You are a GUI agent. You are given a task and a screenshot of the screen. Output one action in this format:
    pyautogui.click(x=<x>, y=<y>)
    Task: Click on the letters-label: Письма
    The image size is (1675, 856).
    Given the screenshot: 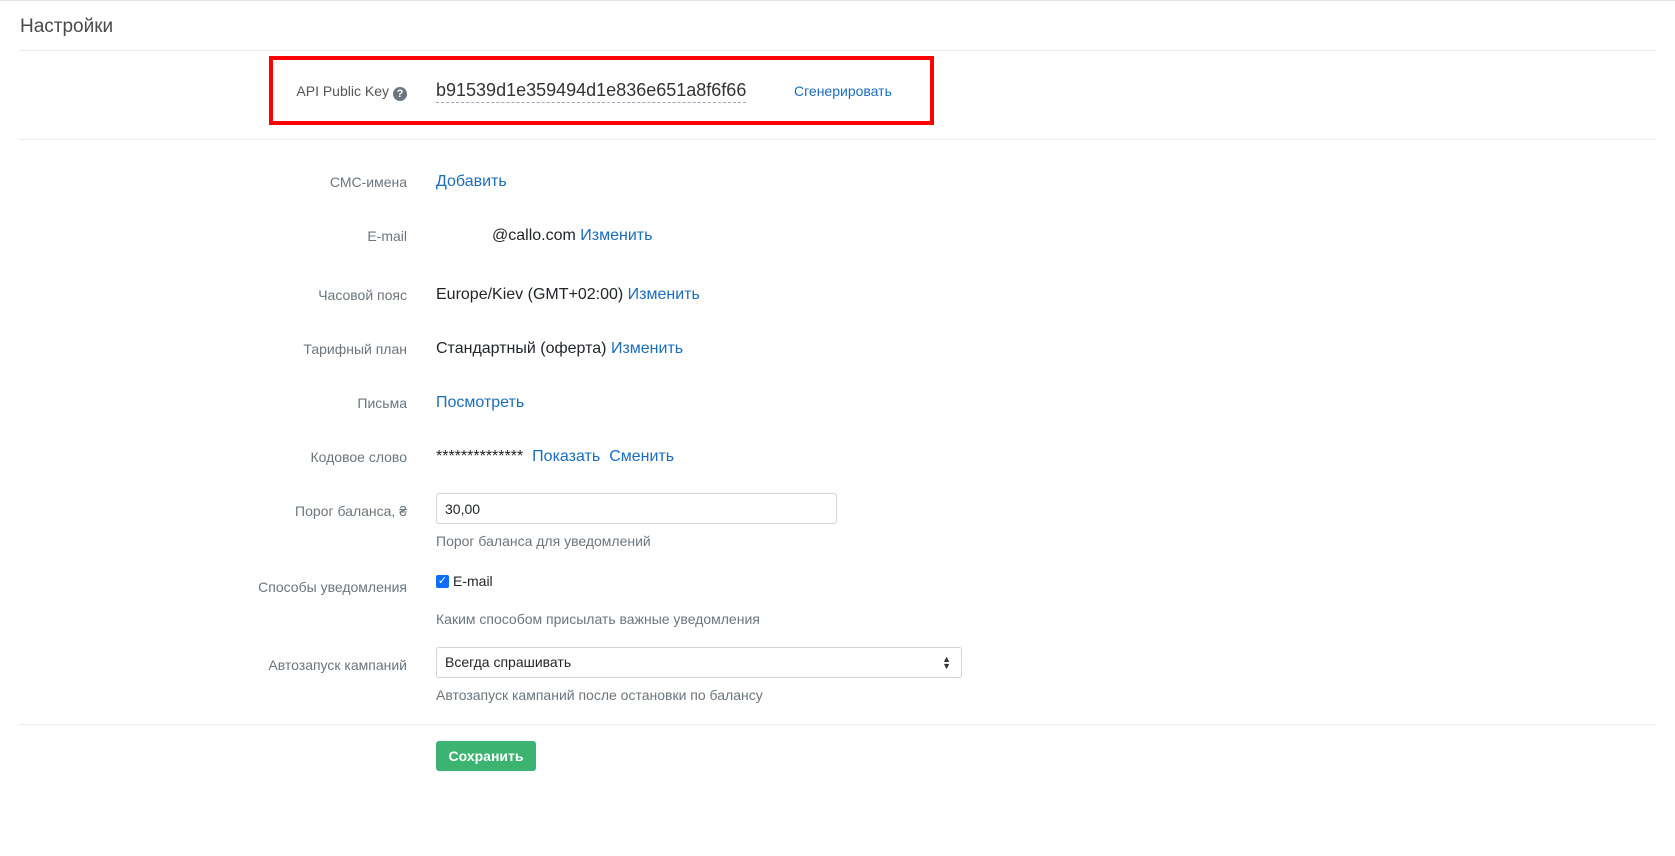 What is the action you would take?
    pyautogui.click(x=382, y=403)
    